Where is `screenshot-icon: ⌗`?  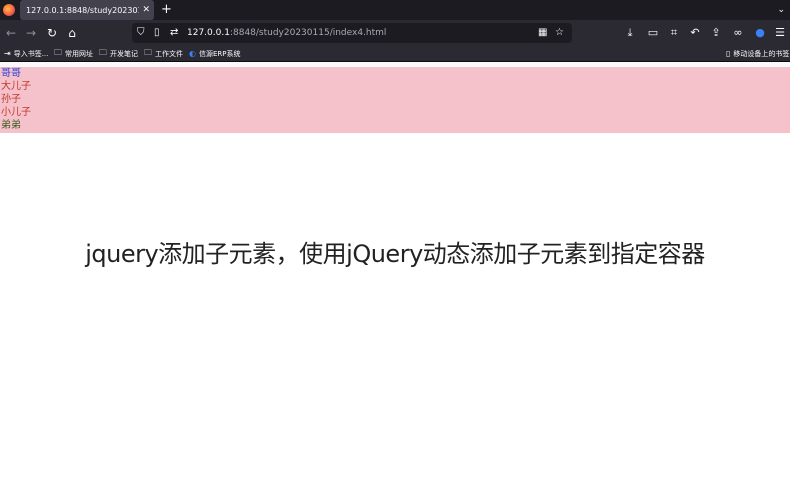
screenshot-icon: ⌗ is located at coordinates (674, 33).